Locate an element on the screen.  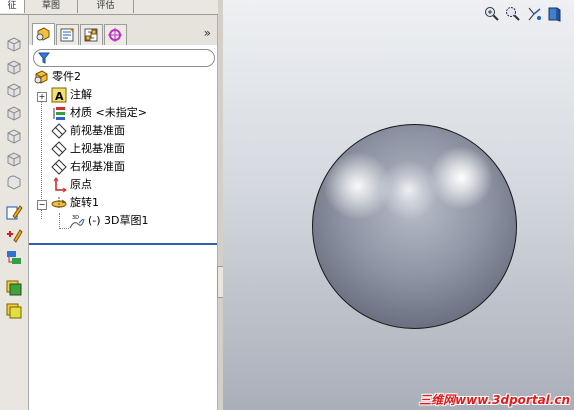
tab-sketch: 草图 is located at coordinates (51, 6).